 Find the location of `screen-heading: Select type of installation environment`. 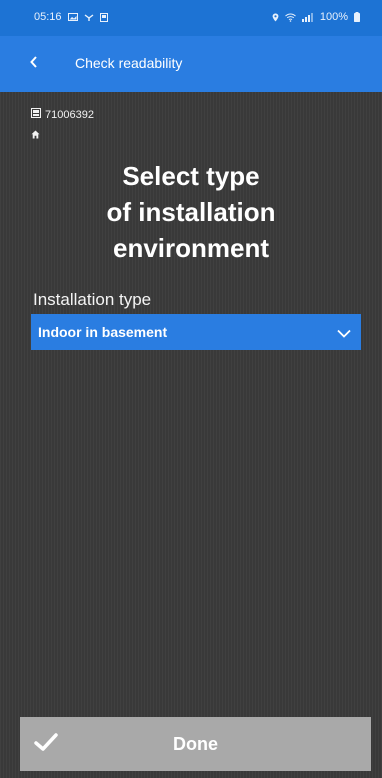

screen-heading: Select type of installation environment is located at coordinates (191, 212).